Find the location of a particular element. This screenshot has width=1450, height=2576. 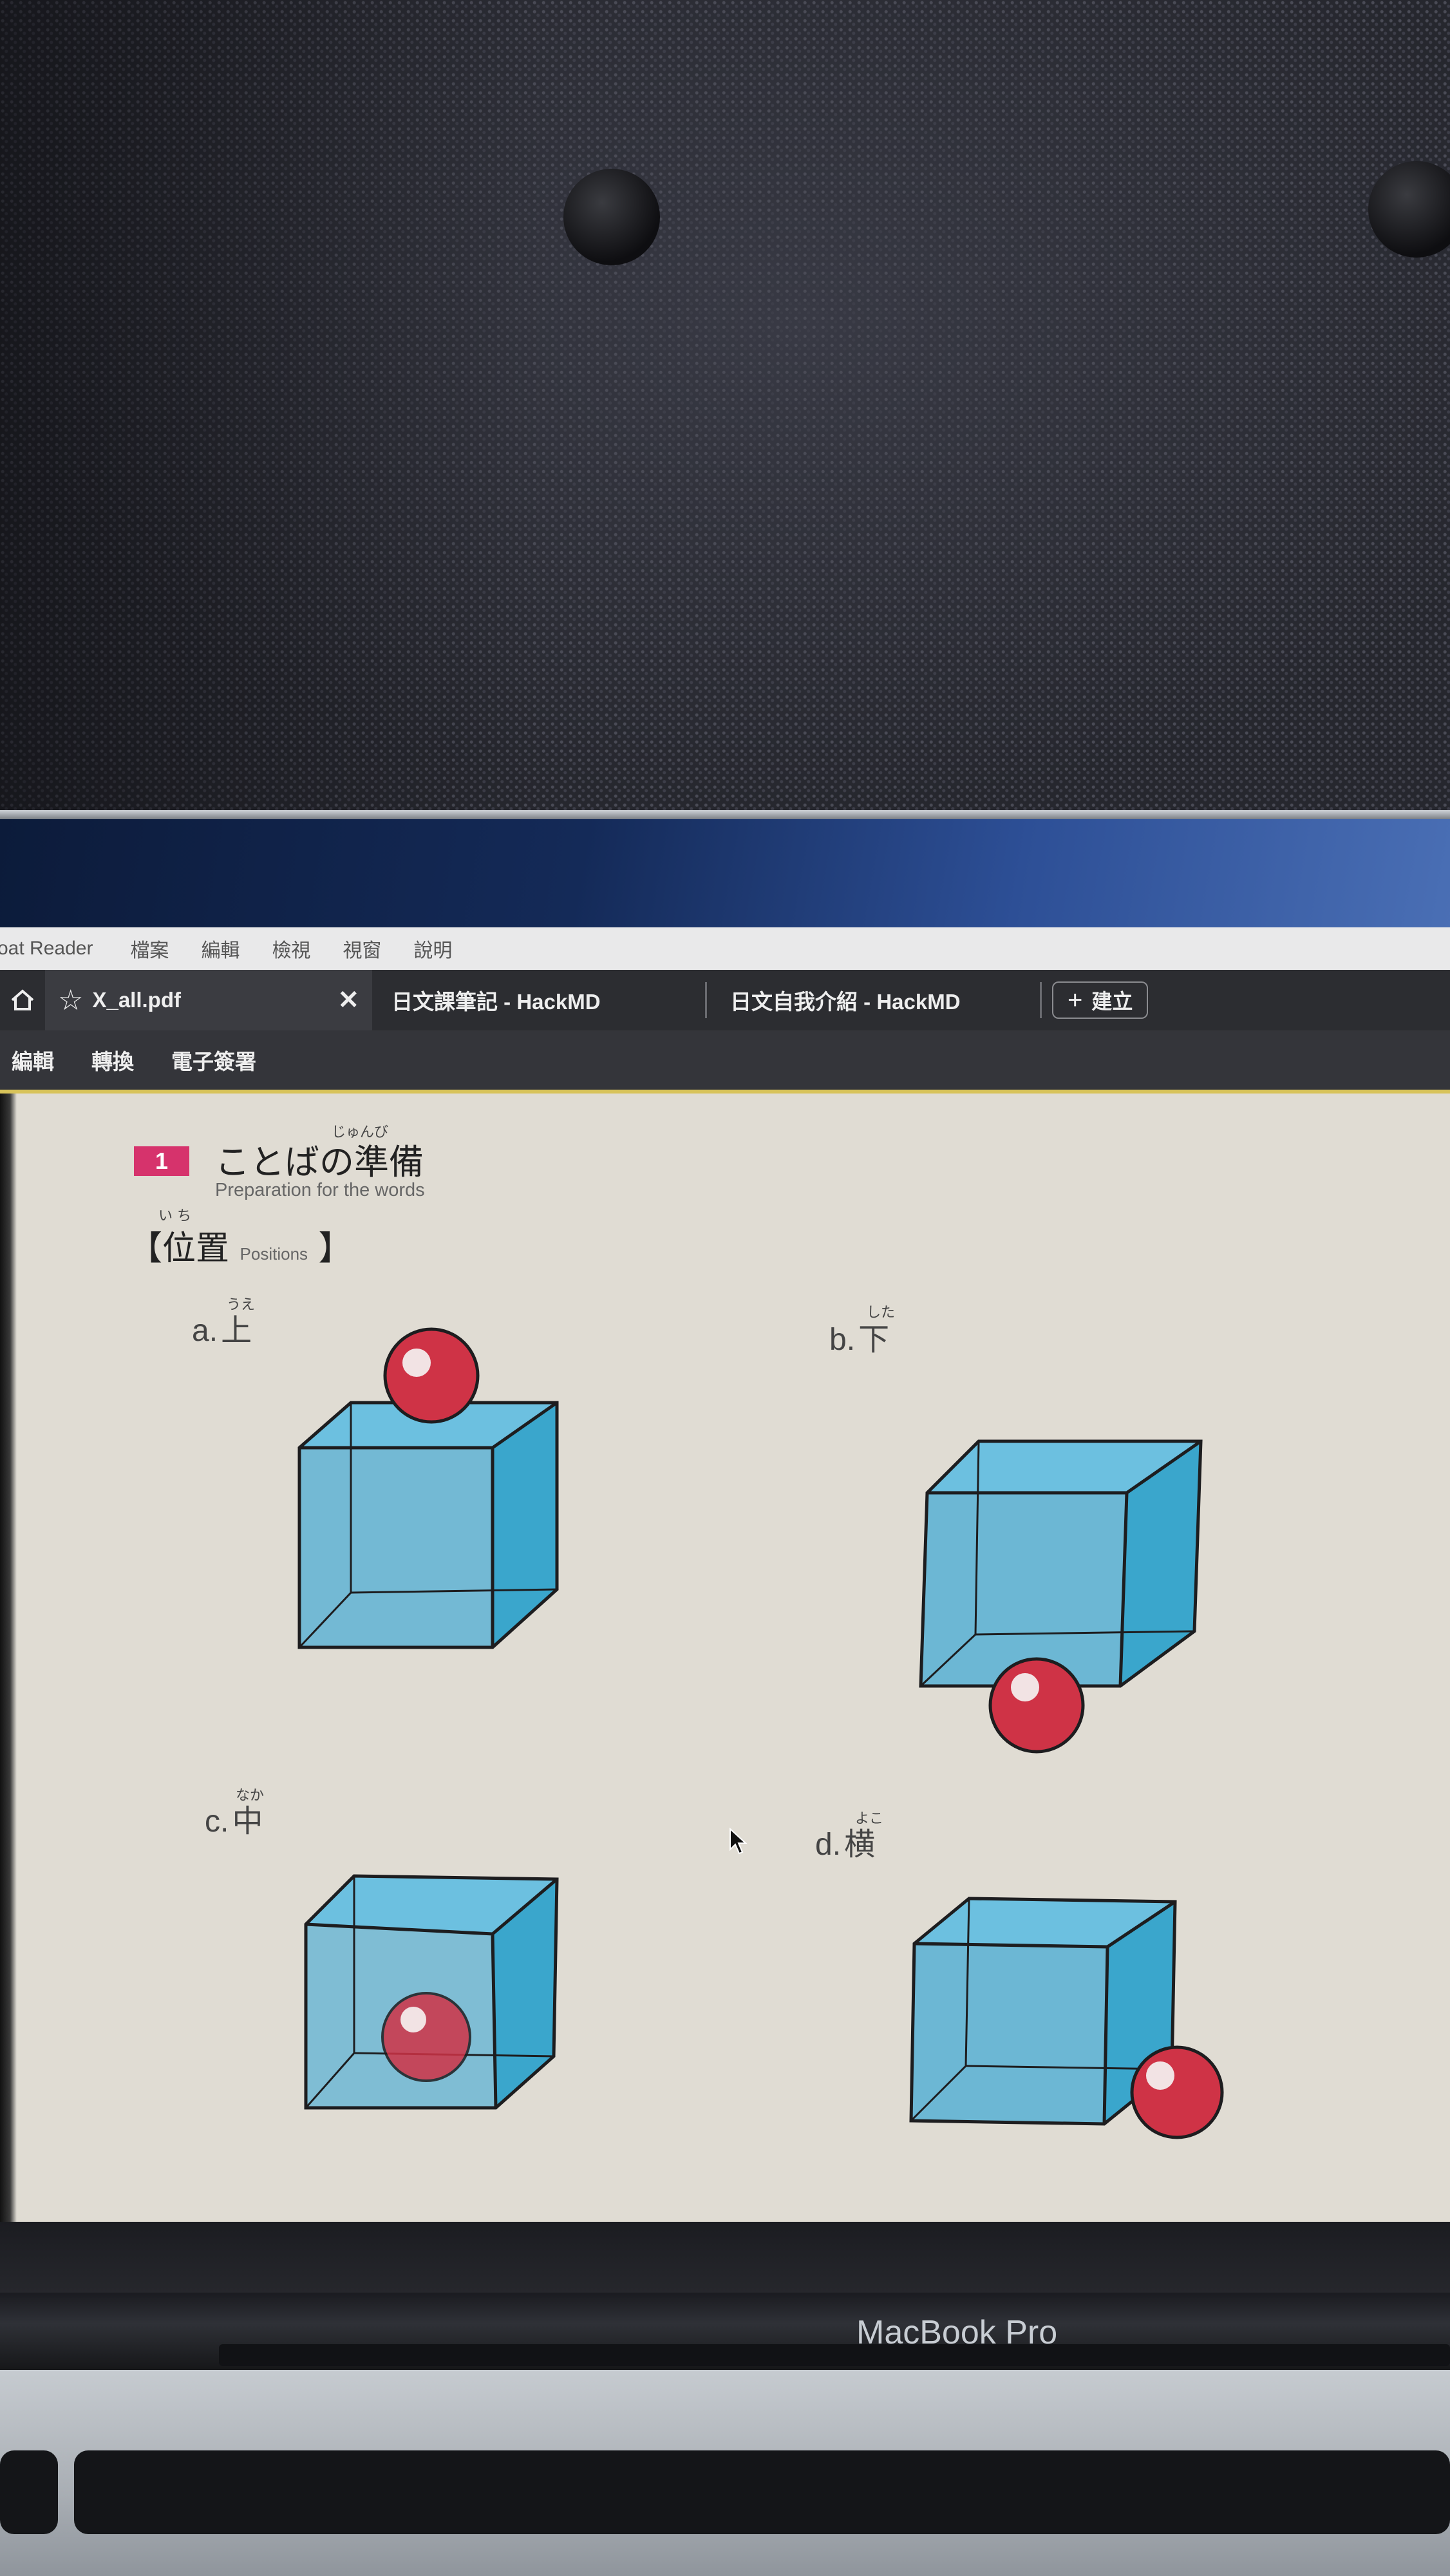

tool-e-sign: 電子簽署 is located at coordinates (213, 1060).